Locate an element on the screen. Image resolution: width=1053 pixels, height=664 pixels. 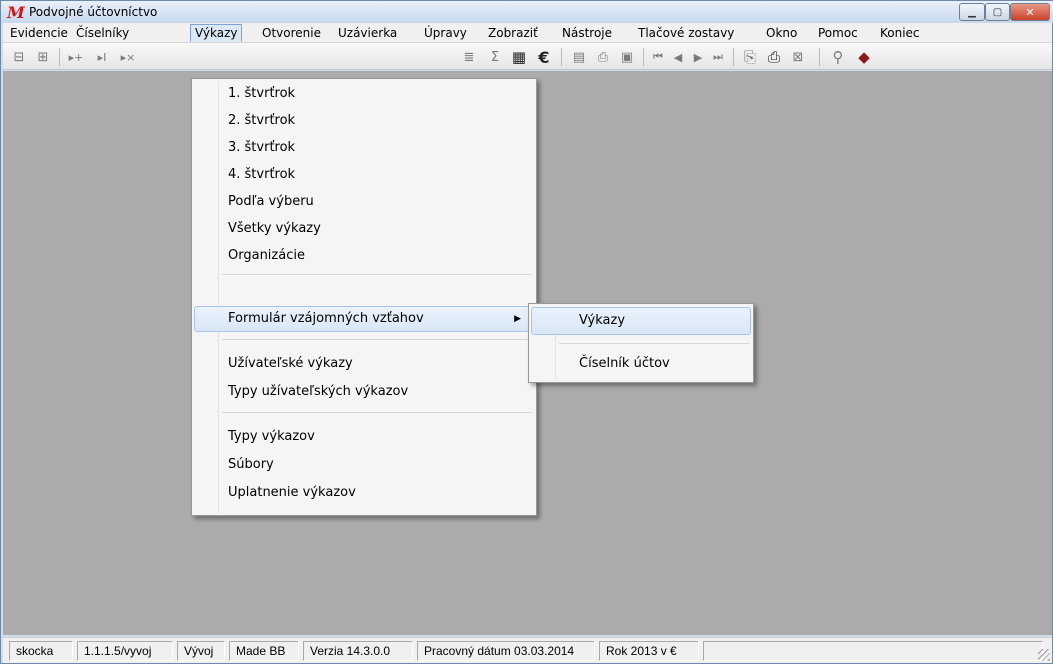
submenu-item-reports: Výkazy is located at coordinates (641, 321).